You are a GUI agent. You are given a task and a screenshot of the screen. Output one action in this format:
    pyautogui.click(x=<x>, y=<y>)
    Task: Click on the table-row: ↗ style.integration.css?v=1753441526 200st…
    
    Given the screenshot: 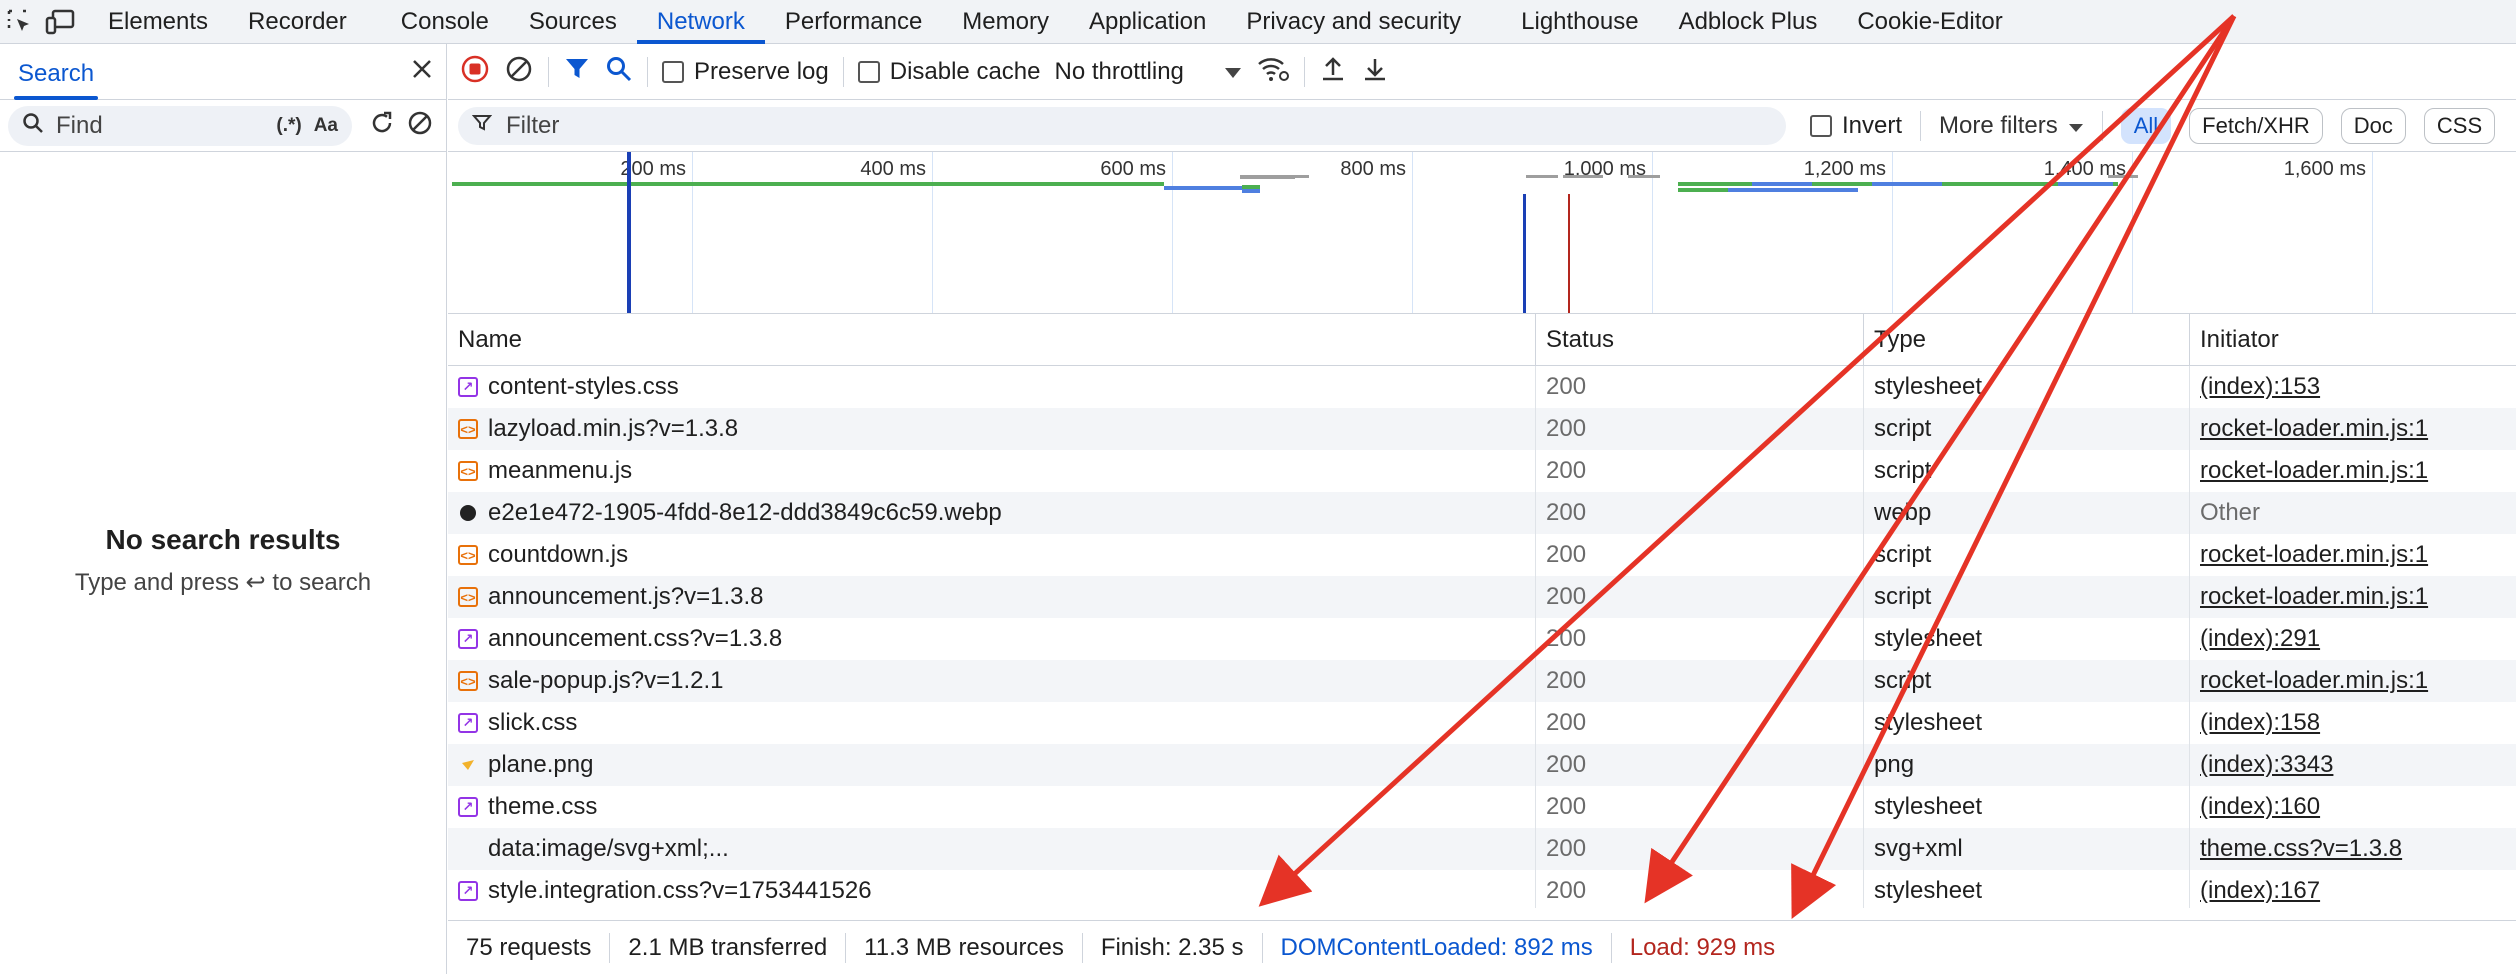 What is the action you would take?
    pyautogui.click(x=1482, y=889)
    